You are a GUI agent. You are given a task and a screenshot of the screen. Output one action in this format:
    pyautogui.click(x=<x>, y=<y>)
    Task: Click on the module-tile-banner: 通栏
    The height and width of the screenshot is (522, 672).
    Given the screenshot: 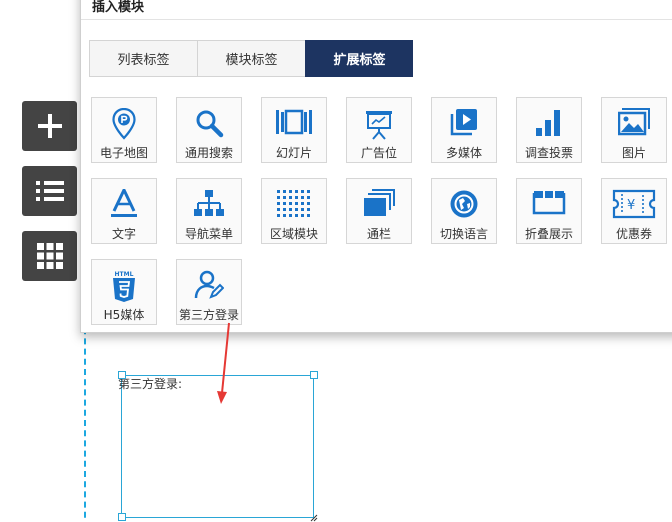 What is the action you would take?
    pyautogui.click(x=379, y=211)
    